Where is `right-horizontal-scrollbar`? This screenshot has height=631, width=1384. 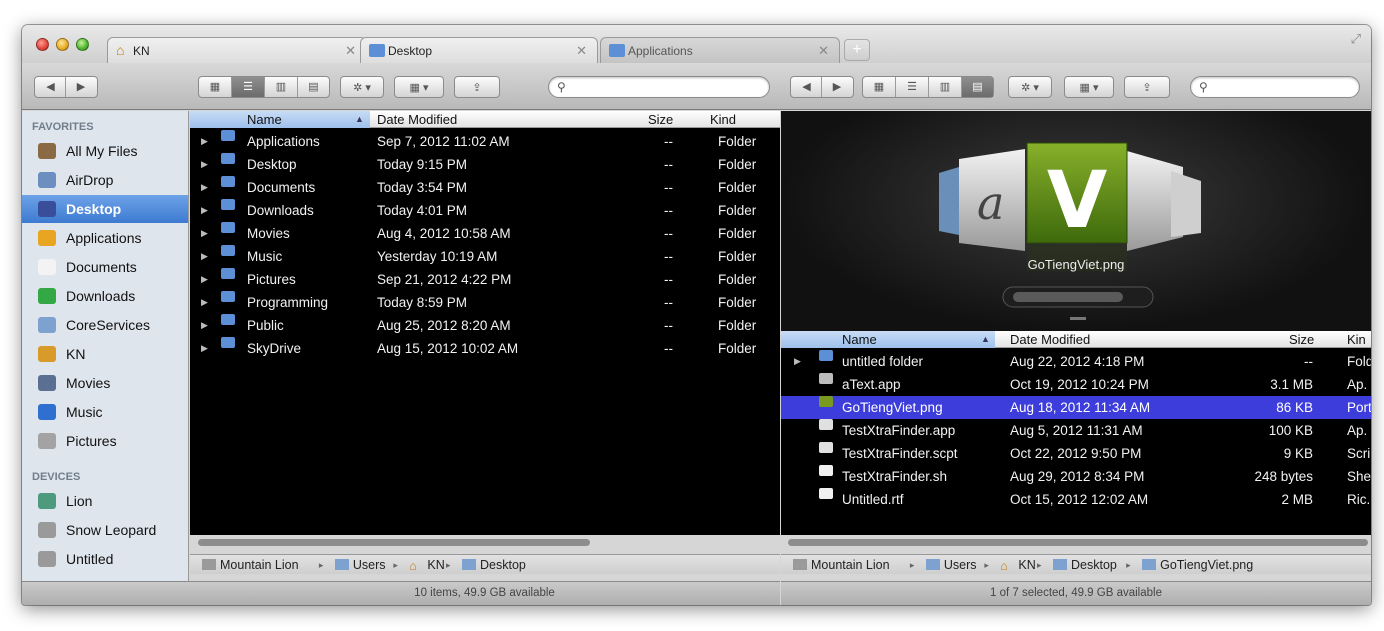
right-horizontal-scrollbar is located at coordinates (1078, 542).